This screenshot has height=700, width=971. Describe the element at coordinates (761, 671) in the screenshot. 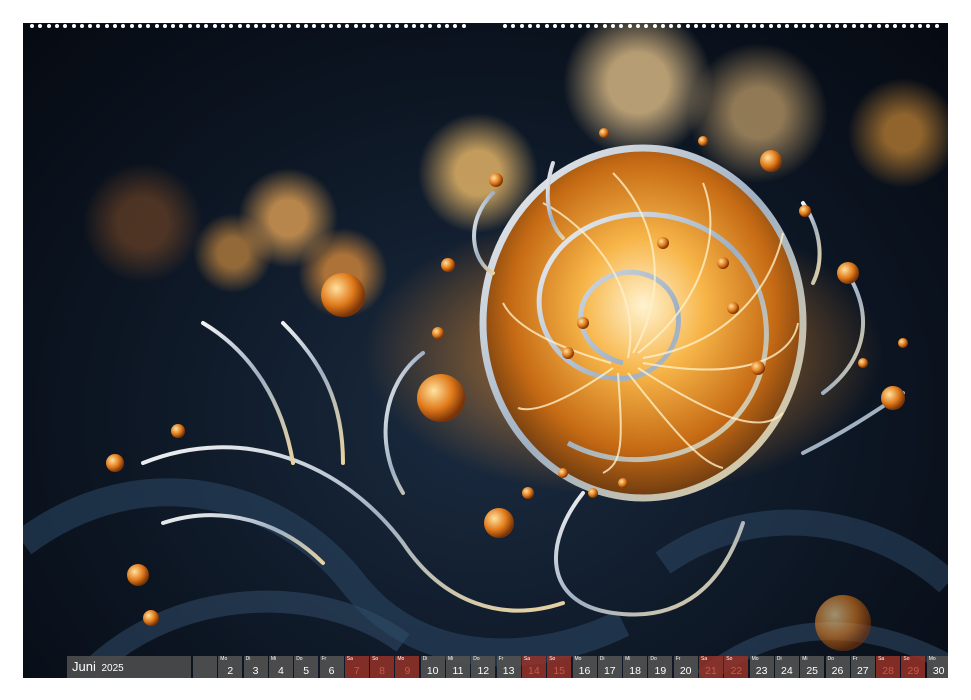

I see `day-number: 23` at that location.